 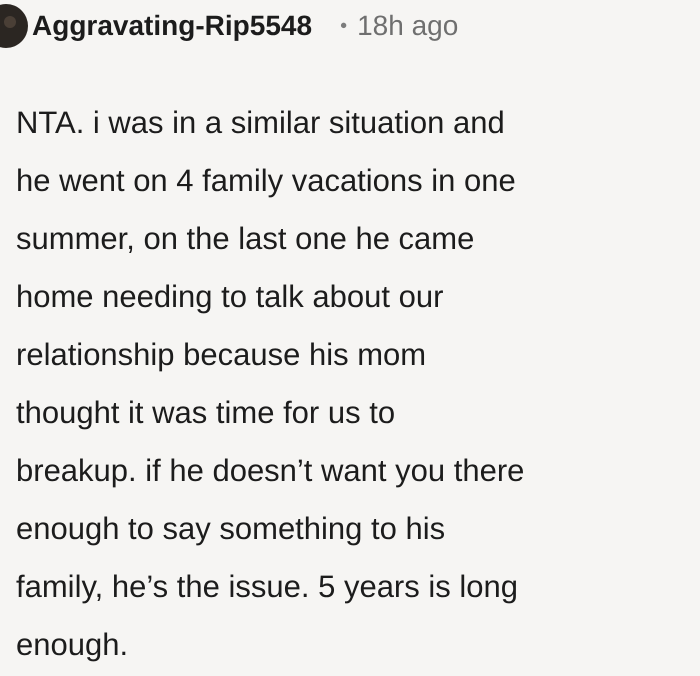 I want to click on timestamp: 18h ago, so click(x=407, y=26).